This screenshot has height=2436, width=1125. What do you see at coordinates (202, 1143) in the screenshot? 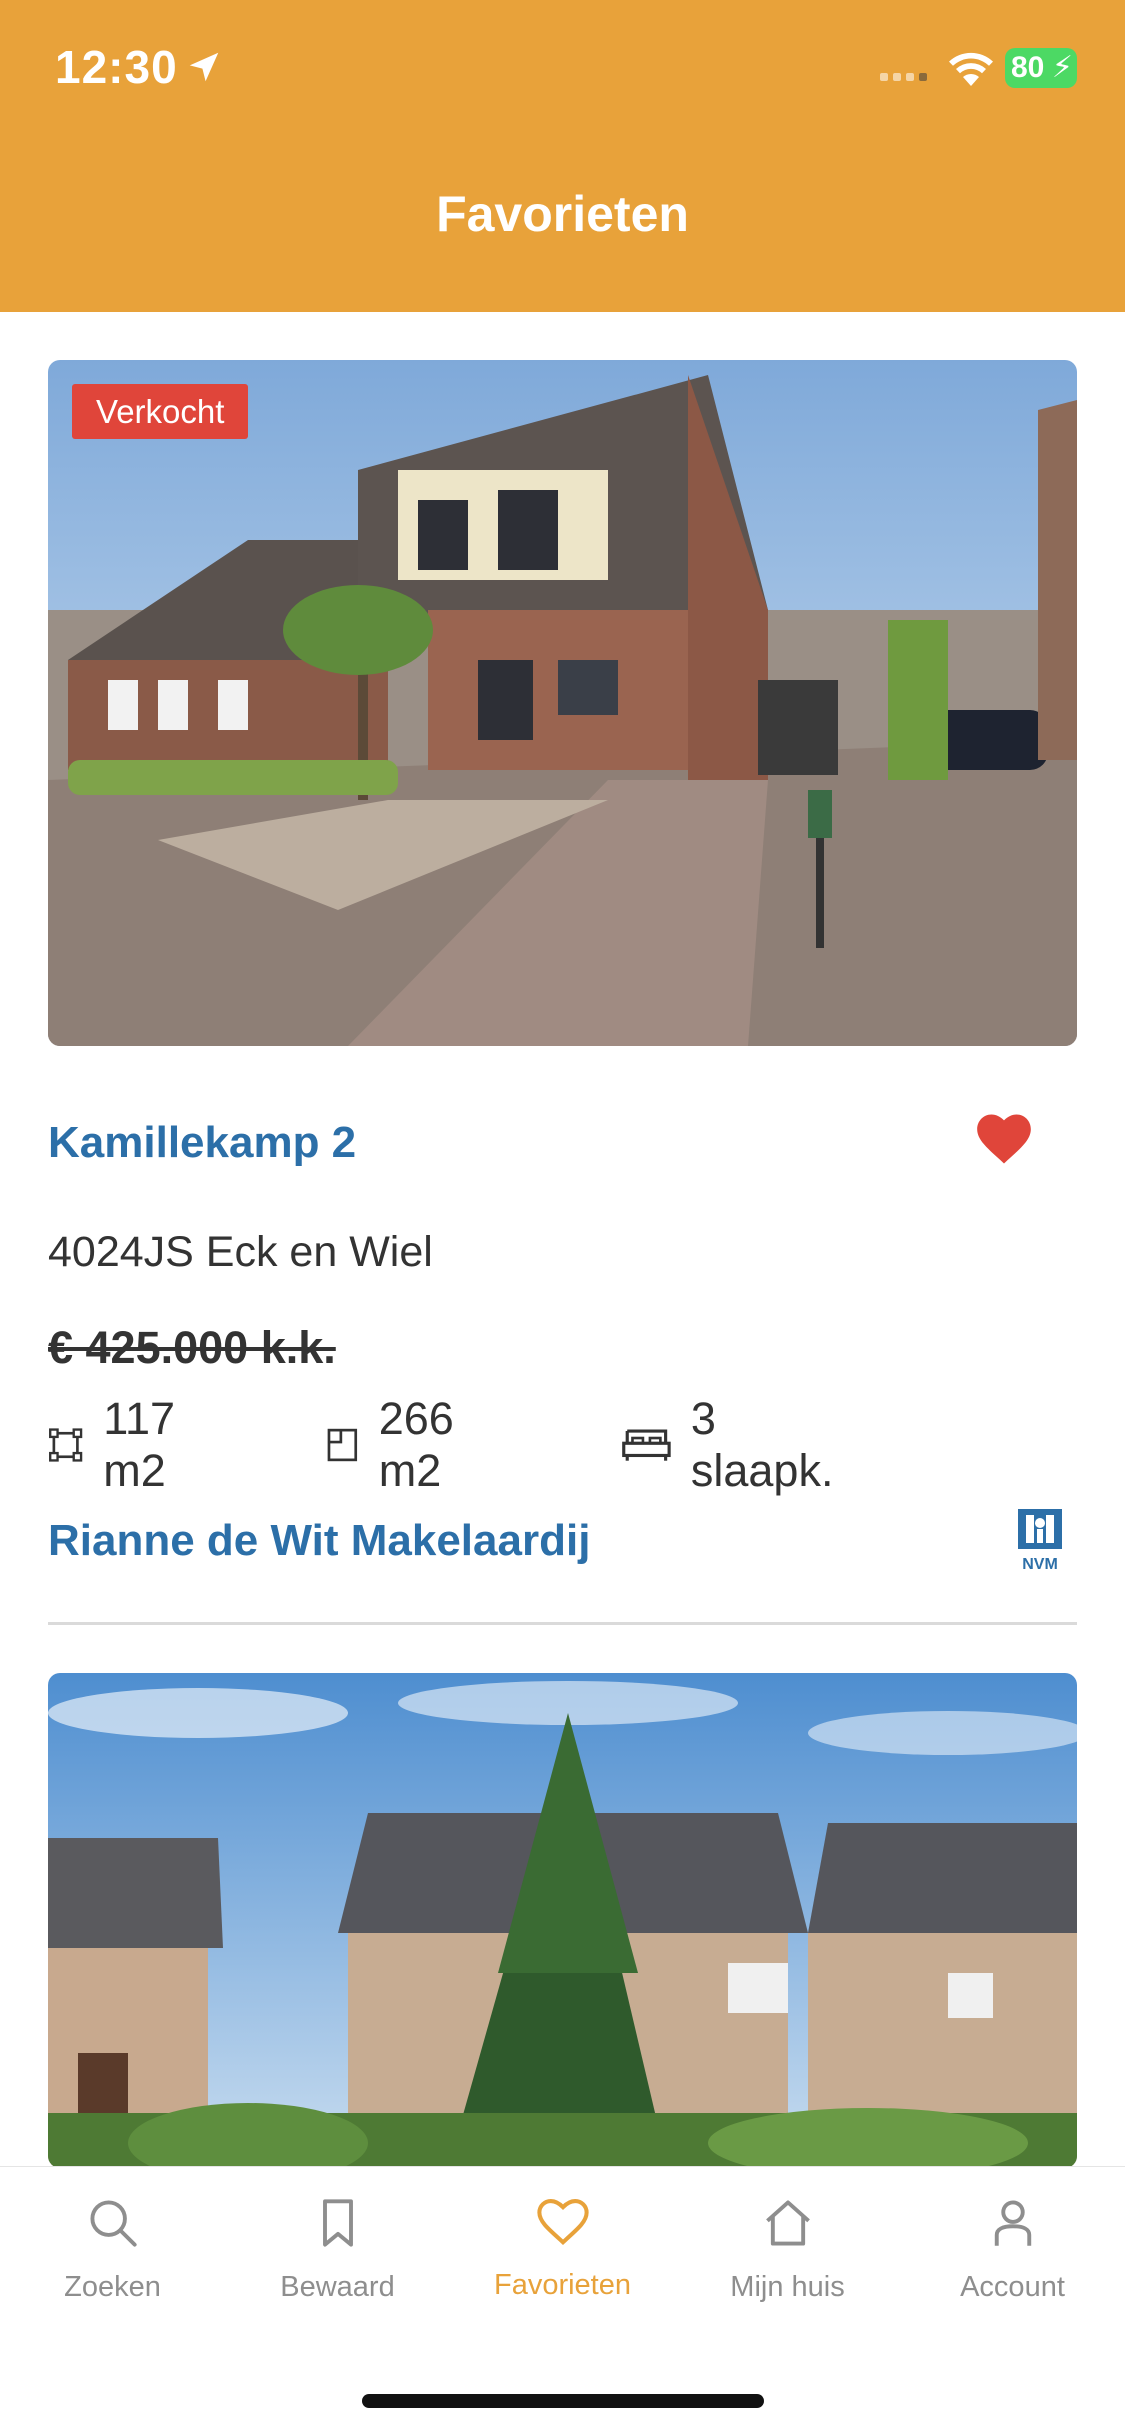
I see `listing-street: Kamillekamp 2` at bounding box center [202, 1143].